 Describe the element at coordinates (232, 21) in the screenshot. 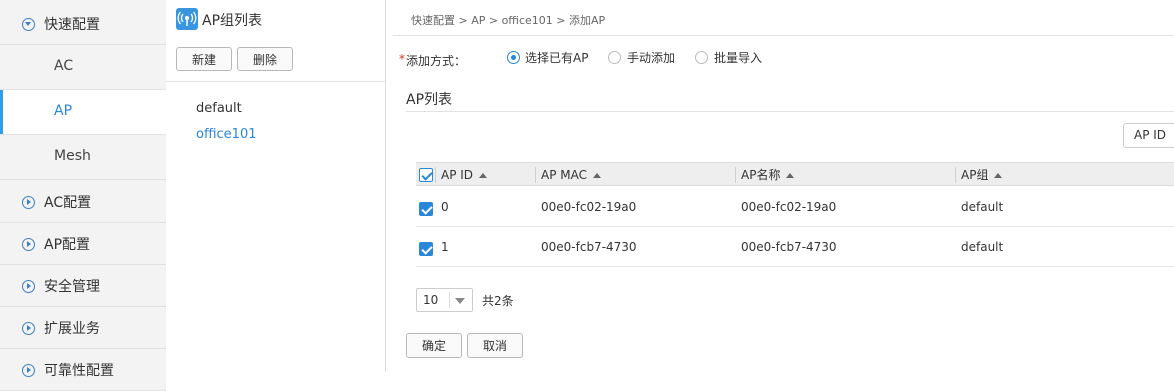

I see `ap-group-list-title: AP组列表` at that location.